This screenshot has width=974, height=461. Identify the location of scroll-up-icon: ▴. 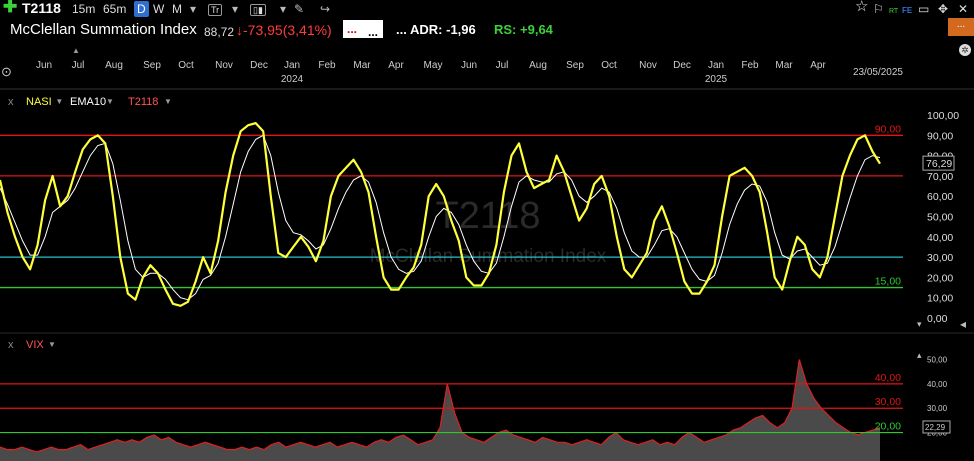
(919, 355).